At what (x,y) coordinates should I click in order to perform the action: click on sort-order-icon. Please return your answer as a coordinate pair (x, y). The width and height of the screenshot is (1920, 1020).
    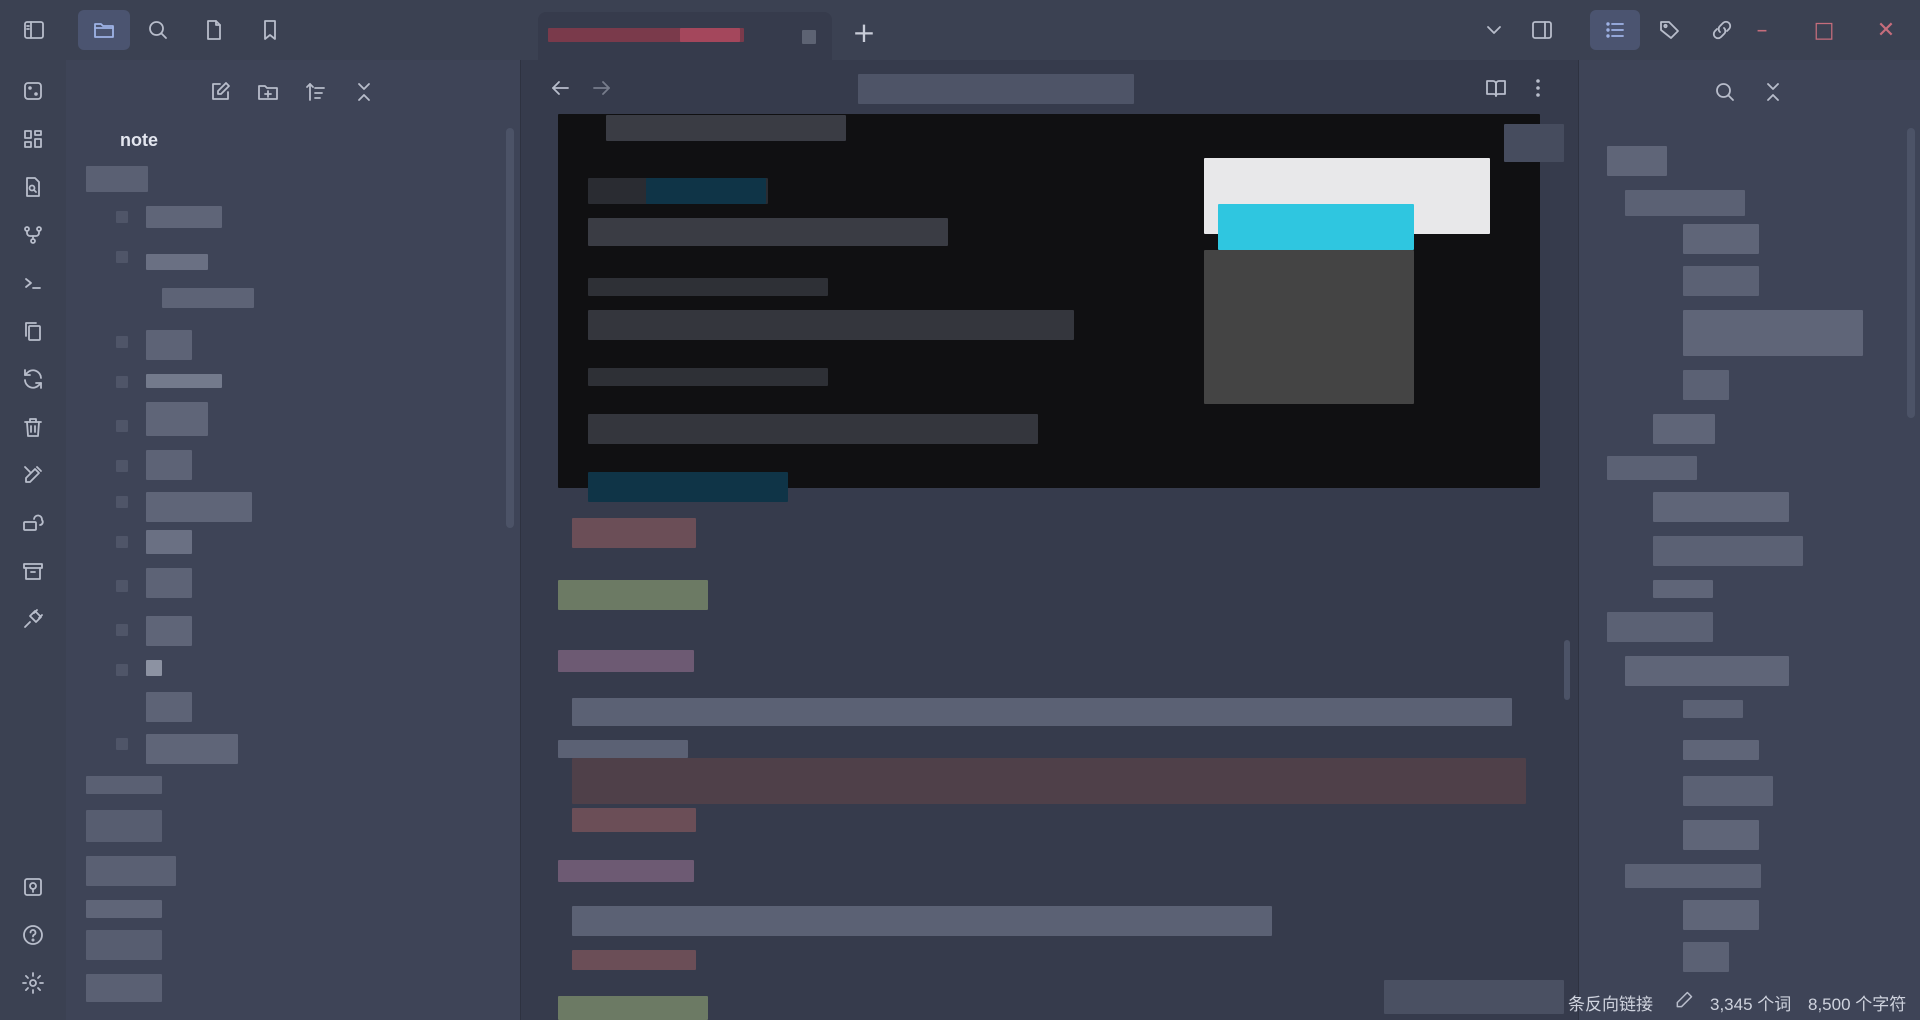
    Looking at the image, I should click on (316, 92).